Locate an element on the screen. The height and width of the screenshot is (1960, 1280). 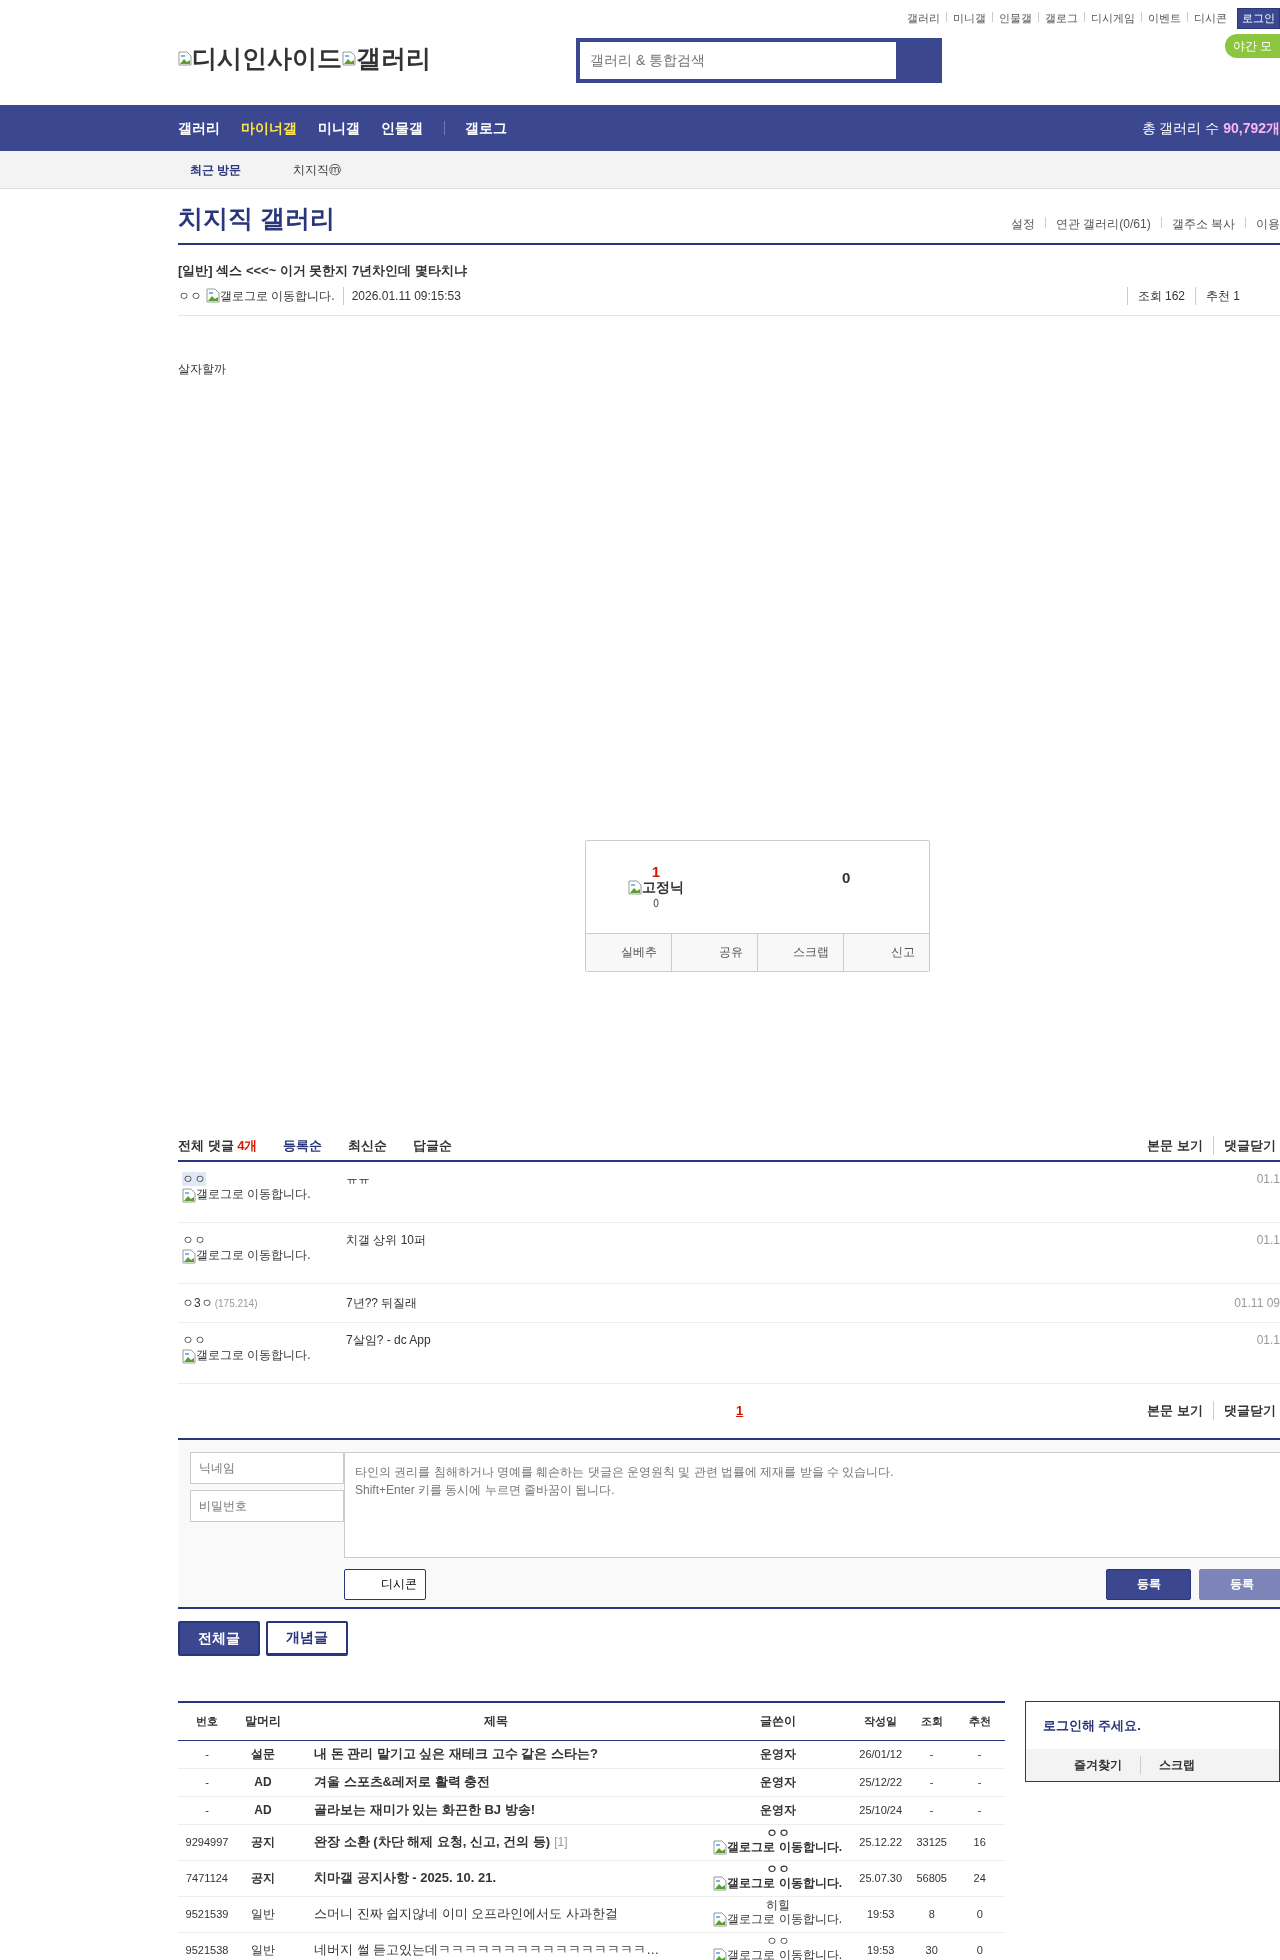
fixed-nick-count: 0 is located at coordinates (656, 904).